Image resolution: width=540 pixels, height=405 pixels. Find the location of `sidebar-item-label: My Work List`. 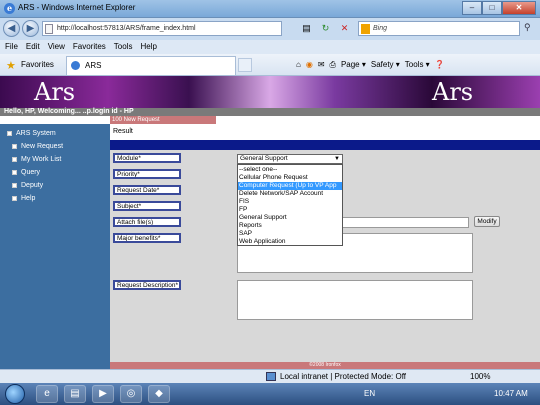

sidebar-item-label: My Work List is located at coordinates (41, 159).